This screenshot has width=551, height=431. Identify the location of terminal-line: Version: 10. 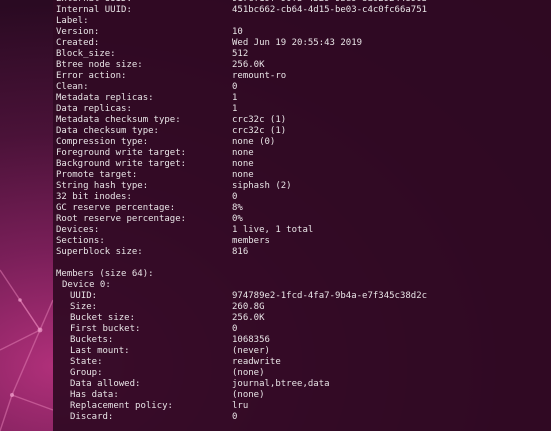
(241, 32).